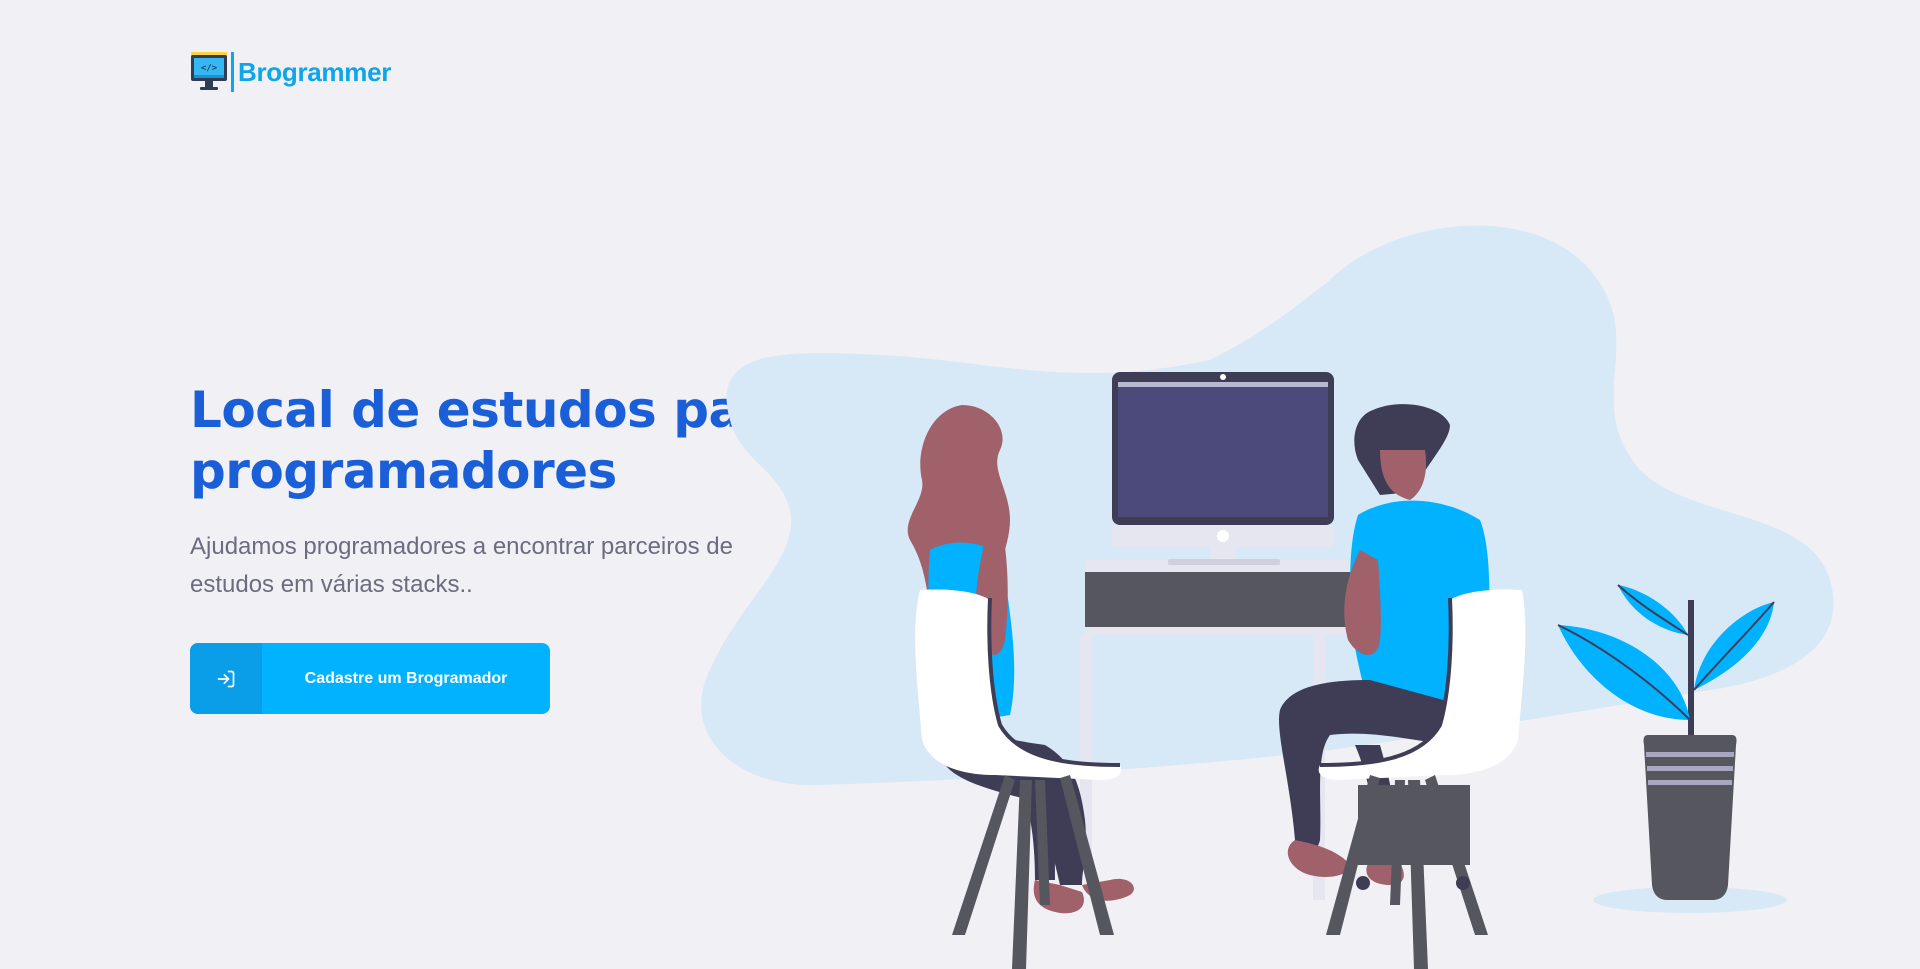  I want to click on sign-in-icon, so click(226, 678).